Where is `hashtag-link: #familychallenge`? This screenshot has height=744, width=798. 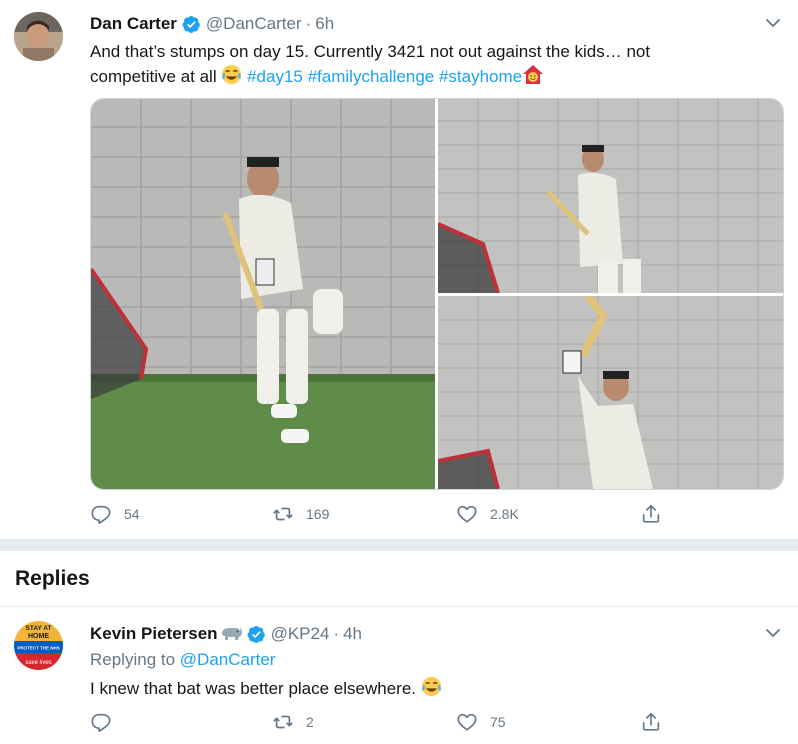
hashtag-link: #familychallenge is located at coordinates (371, 76).